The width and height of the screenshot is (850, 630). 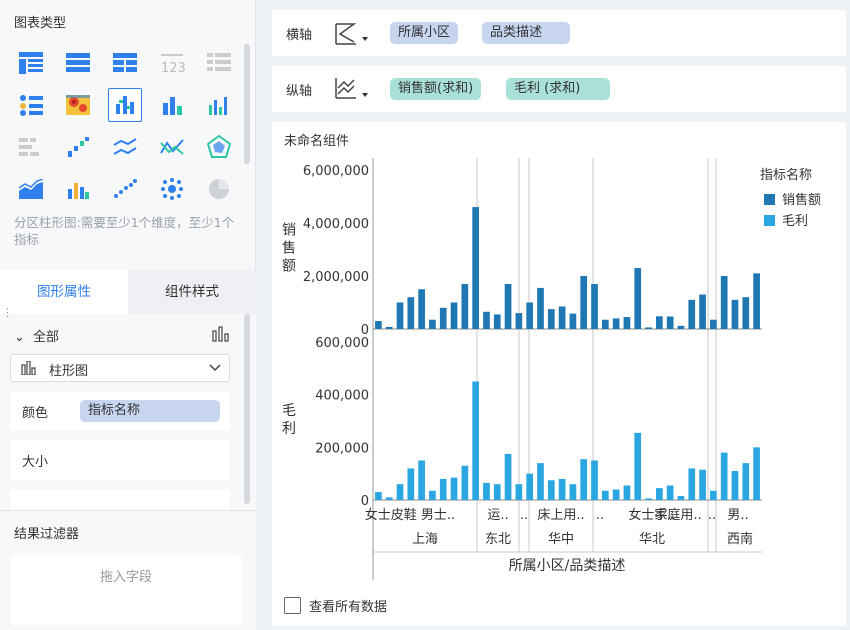 I want to click on line-chart-icon, so click(x=125, y=147).